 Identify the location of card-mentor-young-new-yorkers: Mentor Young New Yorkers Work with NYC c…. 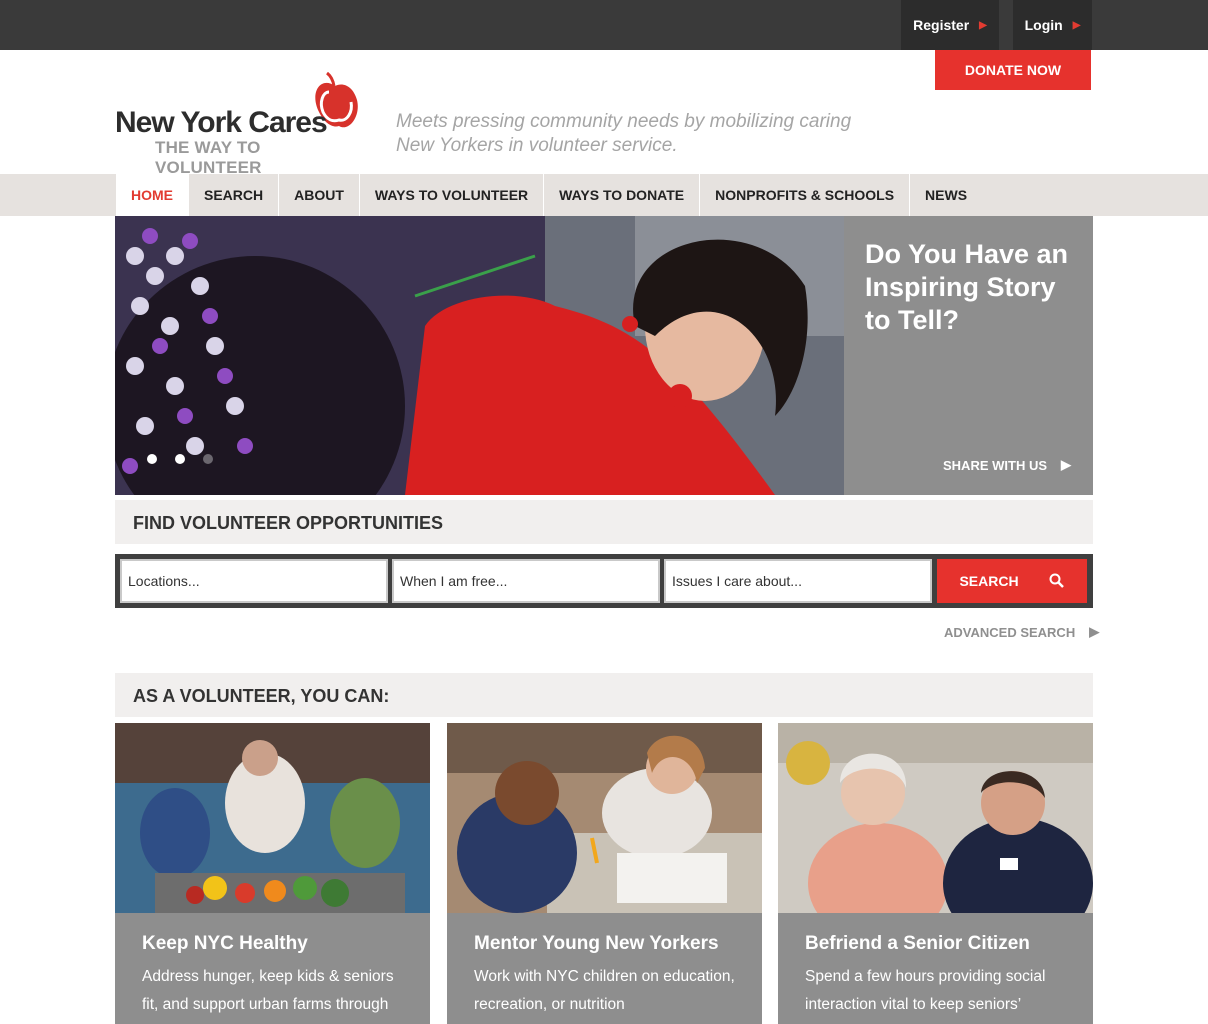
(604, 873).